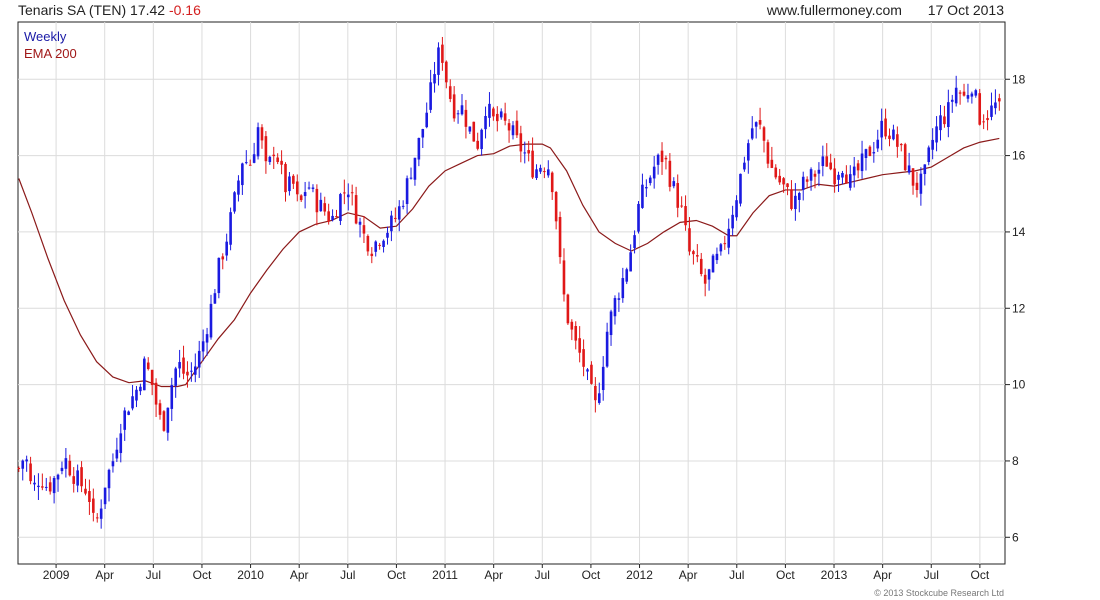  I want to click on y-axis: 6 8 10 12 14 16 18, so click(1015, 308).